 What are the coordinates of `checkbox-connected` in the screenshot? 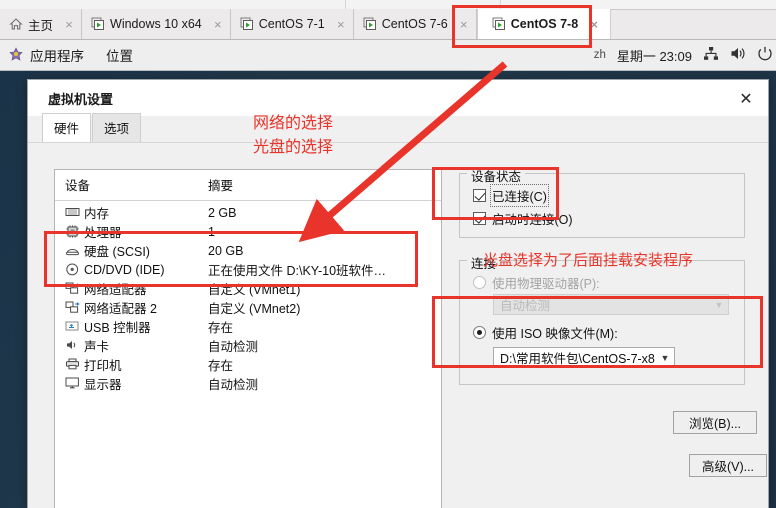 It's located at (479, 195).